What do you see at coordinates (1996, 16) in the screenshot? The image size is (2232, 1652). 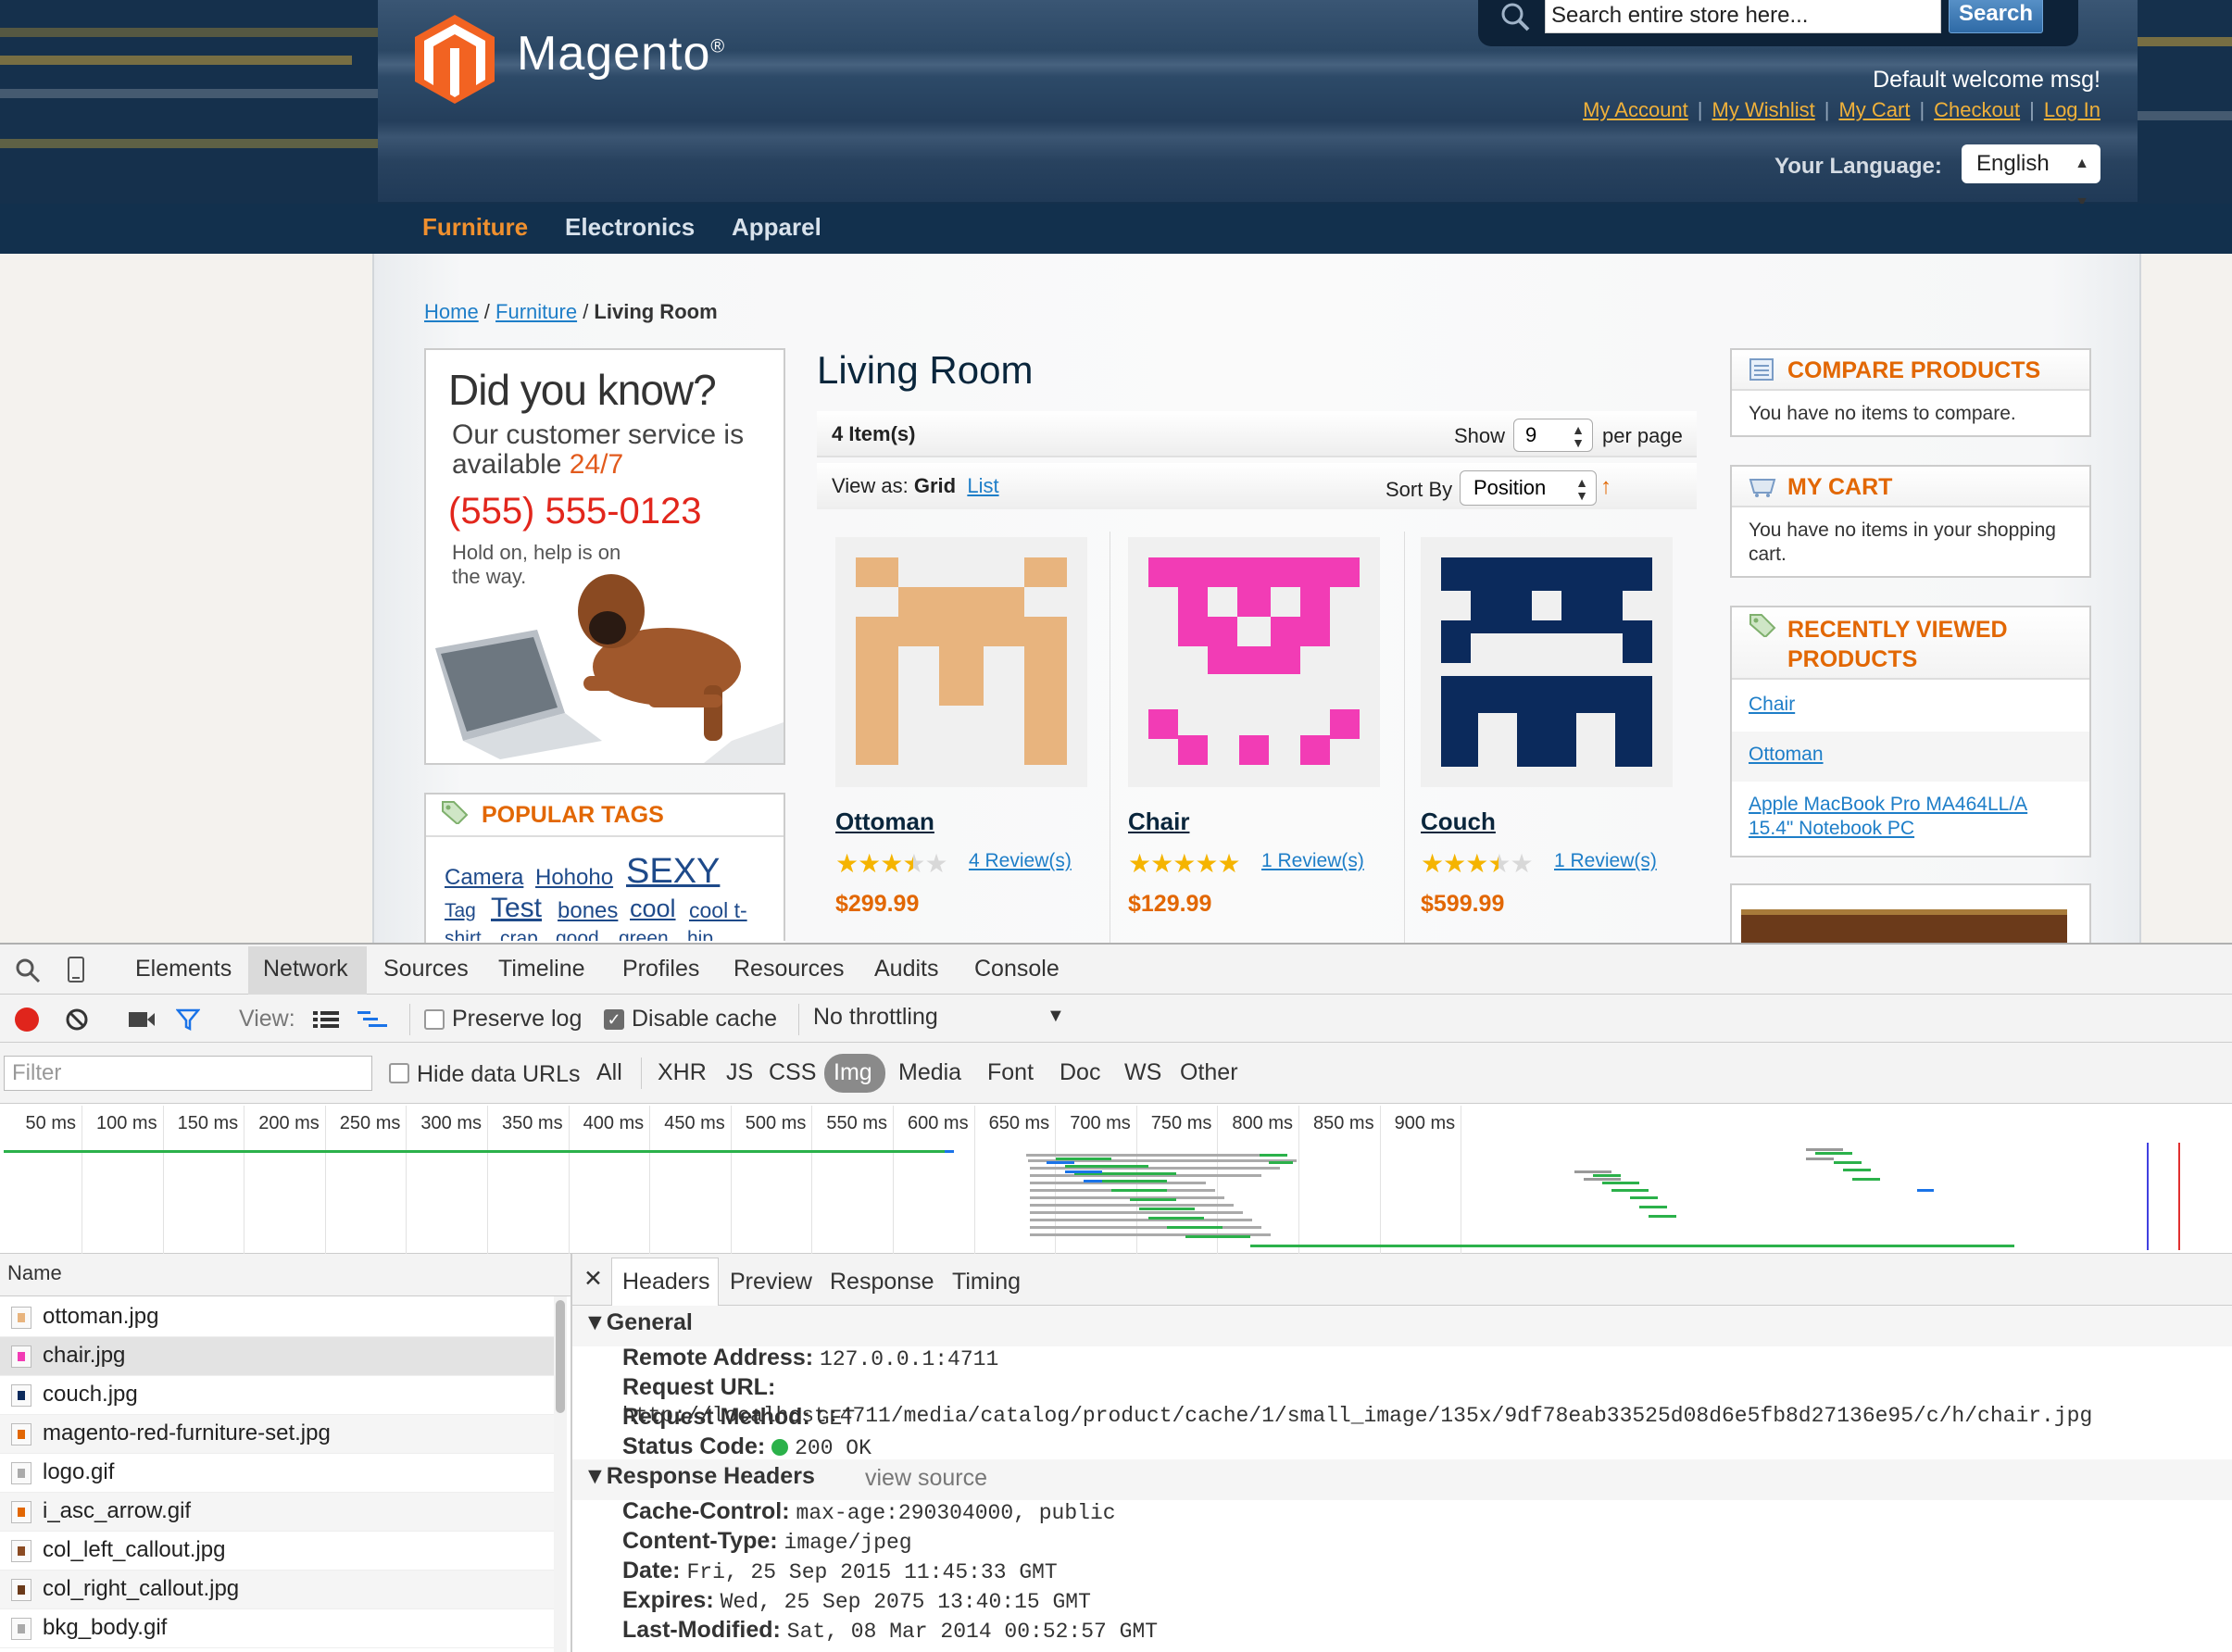 I see `search-button: Search` at bounding box center [1996, 16].